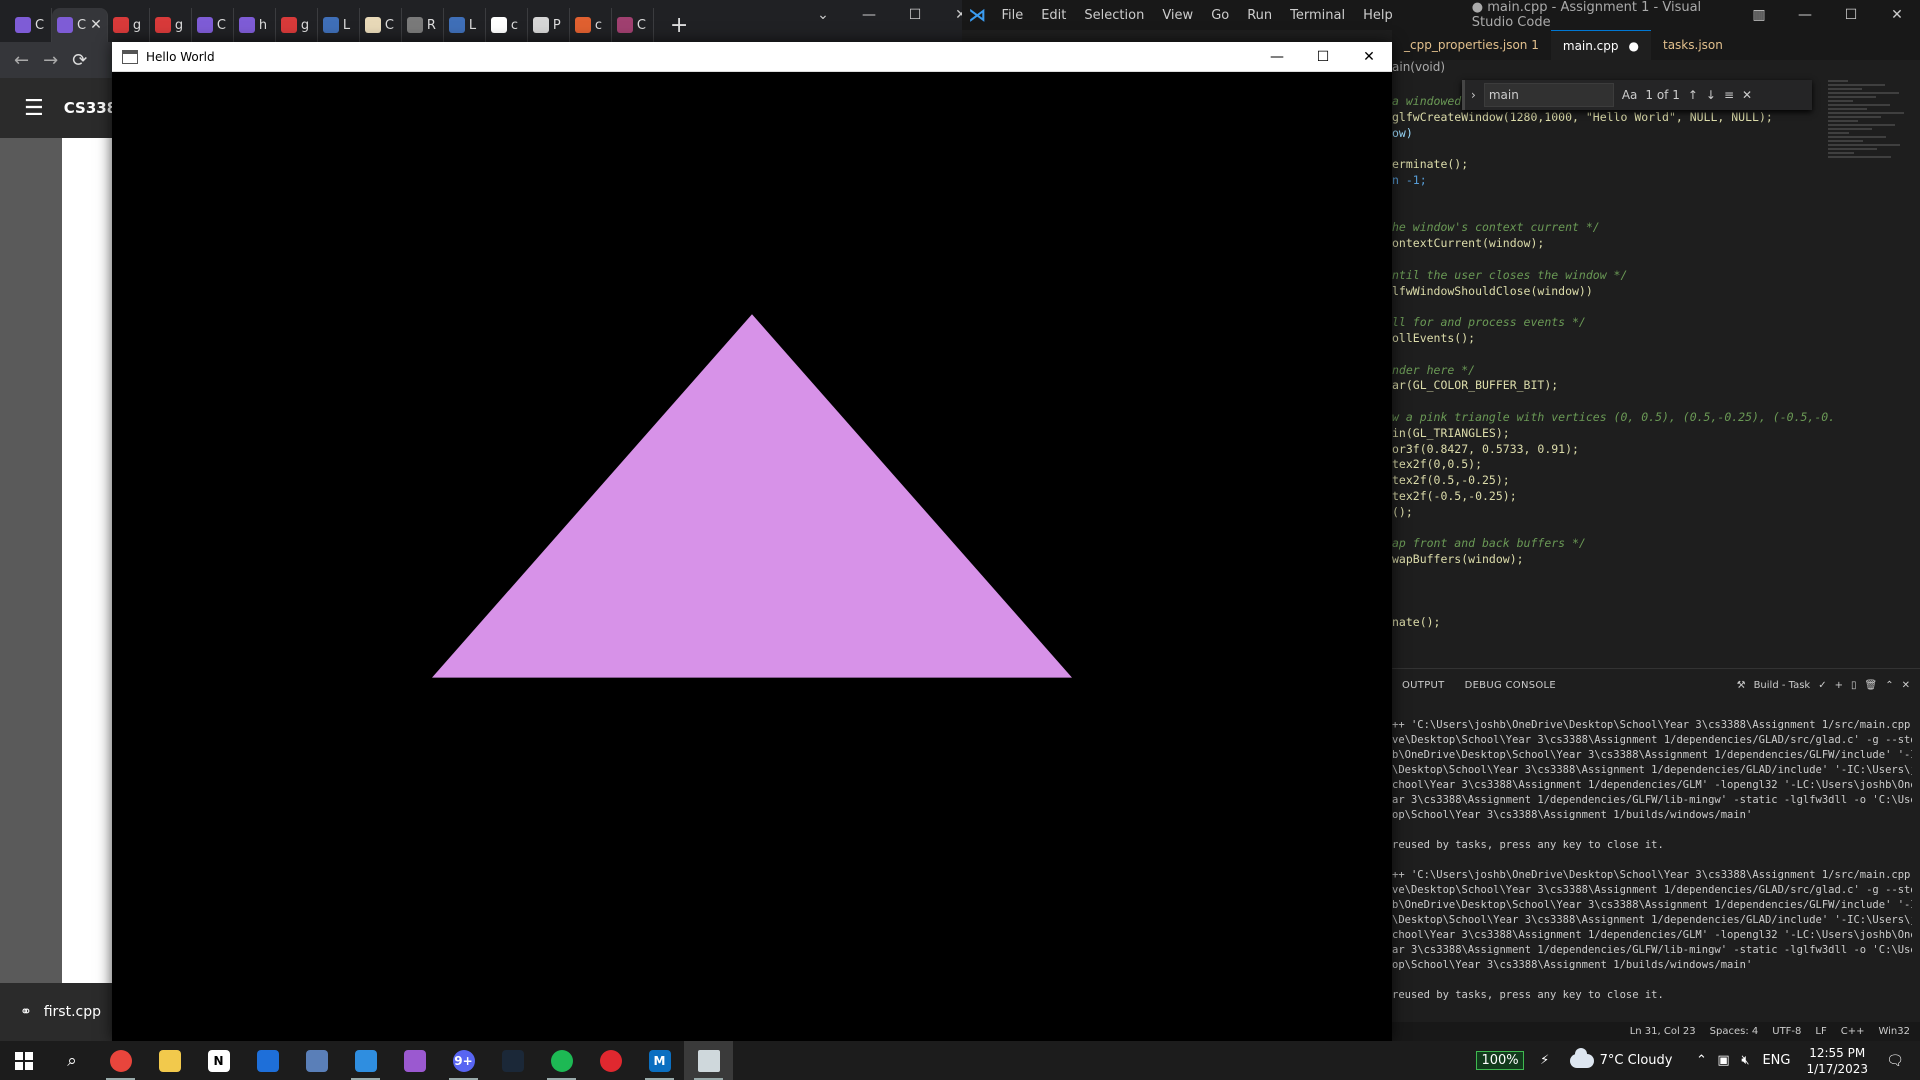 The image size is (1920, 1080). Describe the element at coordinates (1723, 1060) in the screenshot. I see `network-icon: ▣` at that location.